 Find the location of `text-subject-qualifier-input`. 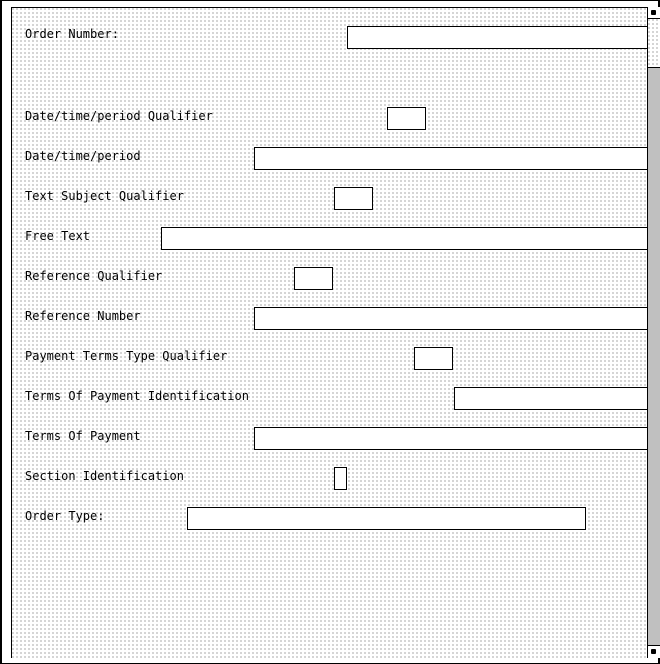

text-subject-qualifier-input is located at coordinates (353, 198).